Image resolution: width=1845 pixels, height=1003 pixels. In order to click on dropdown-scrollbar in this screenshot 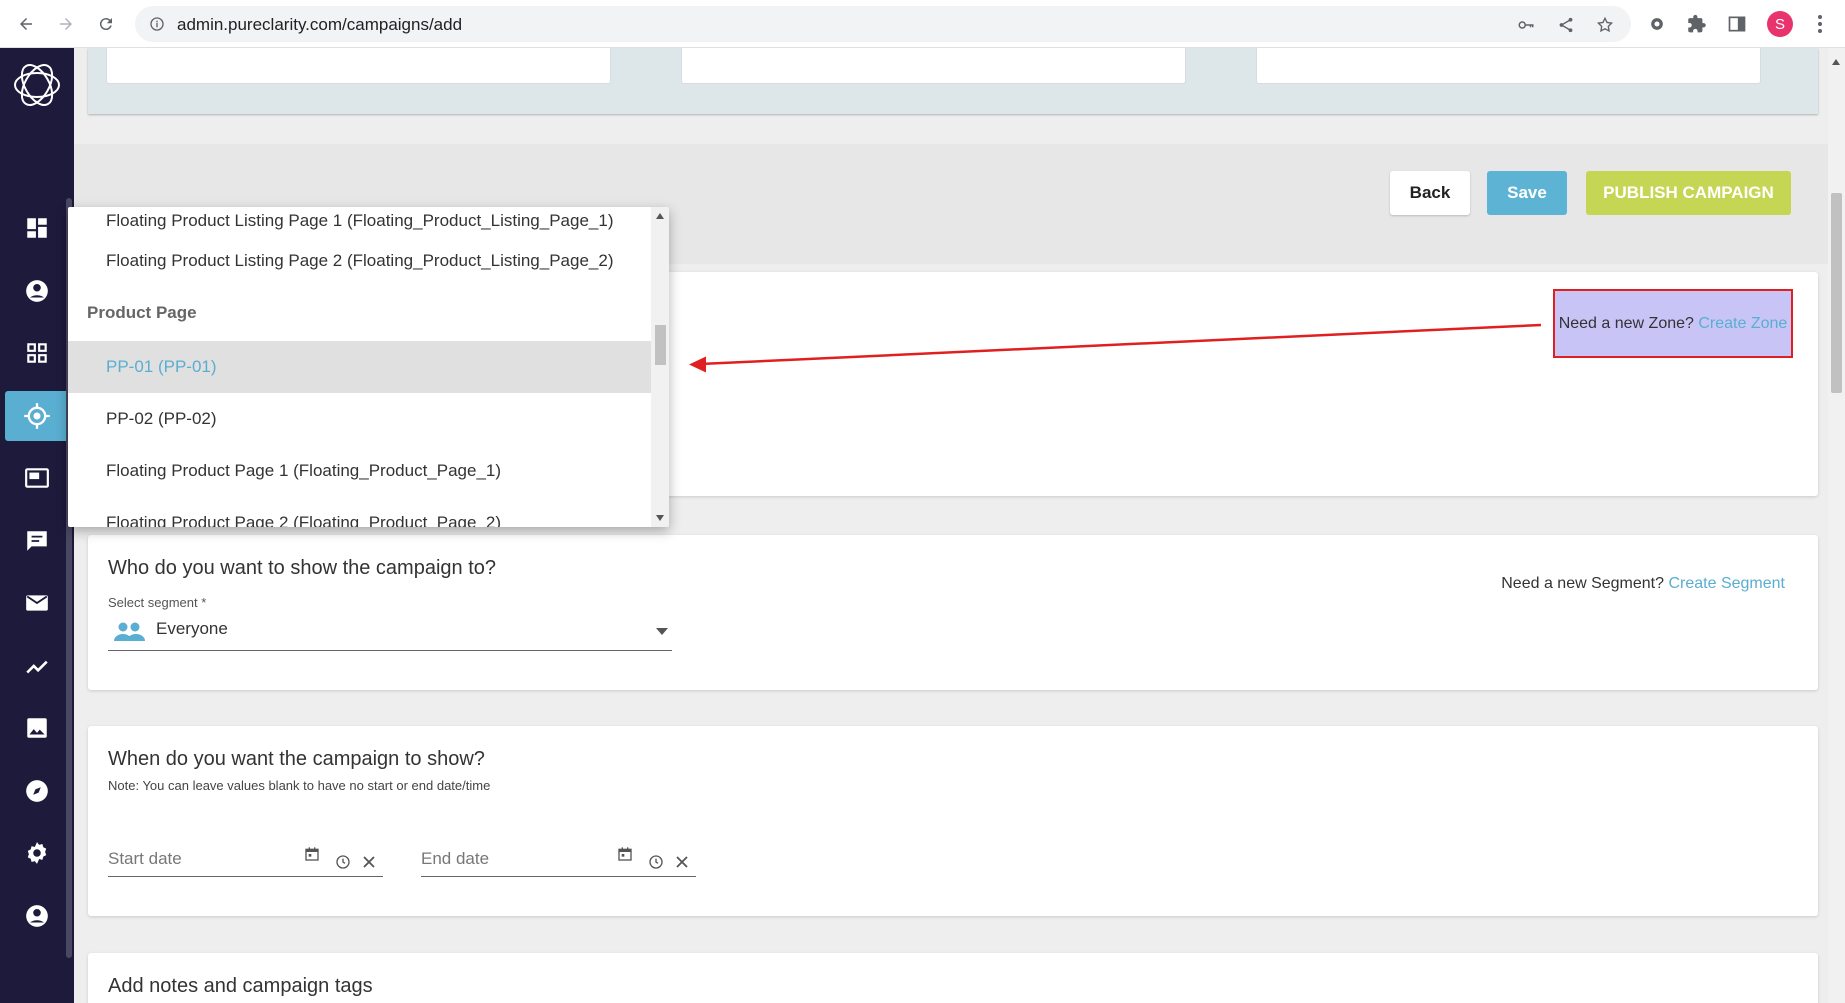, I will do `click(660, 367)`.